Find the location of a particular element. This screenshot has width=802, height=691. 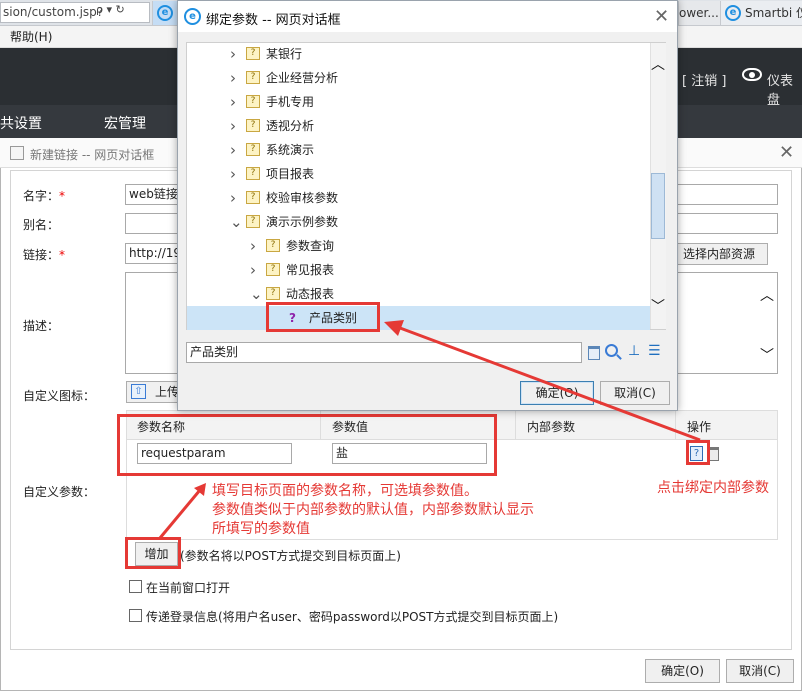

arrow-to-selected-item is located at coordinates (546, 382).